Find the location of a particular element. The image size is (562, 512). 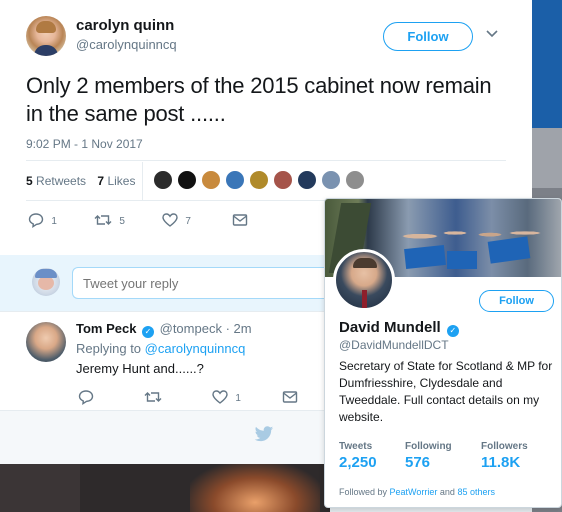

retweet-action is located at coordinates (153, 397).